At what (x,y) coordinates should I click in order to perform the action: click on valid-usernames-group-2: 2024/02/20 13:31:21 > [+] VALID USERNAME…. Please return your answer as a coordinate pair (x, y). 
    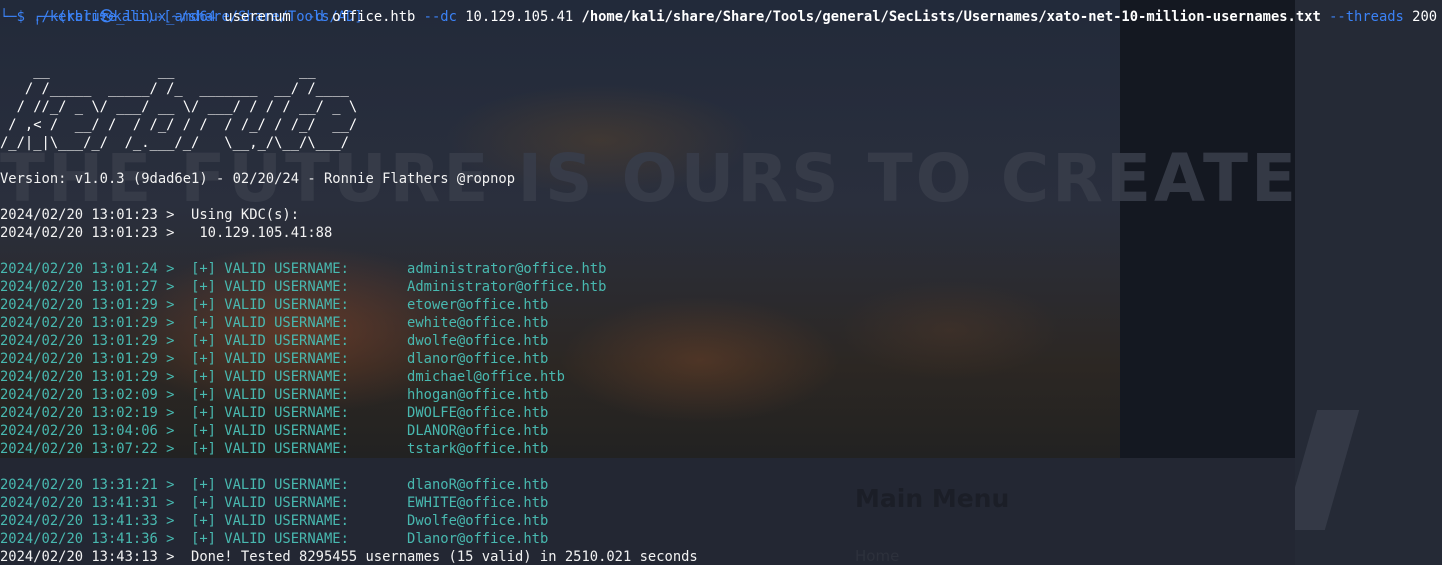
    Looking at the image, I should click on (721, 512).